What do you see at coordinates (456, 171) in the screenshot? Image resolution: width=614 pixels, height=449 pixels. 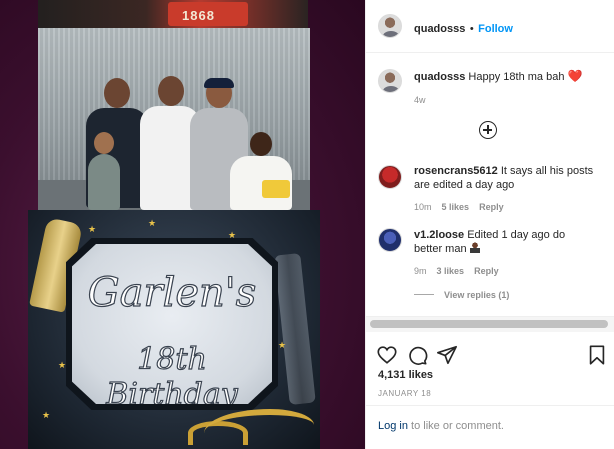 I see `comment-username: rosencrans5612` at bounding box center [456, 171].